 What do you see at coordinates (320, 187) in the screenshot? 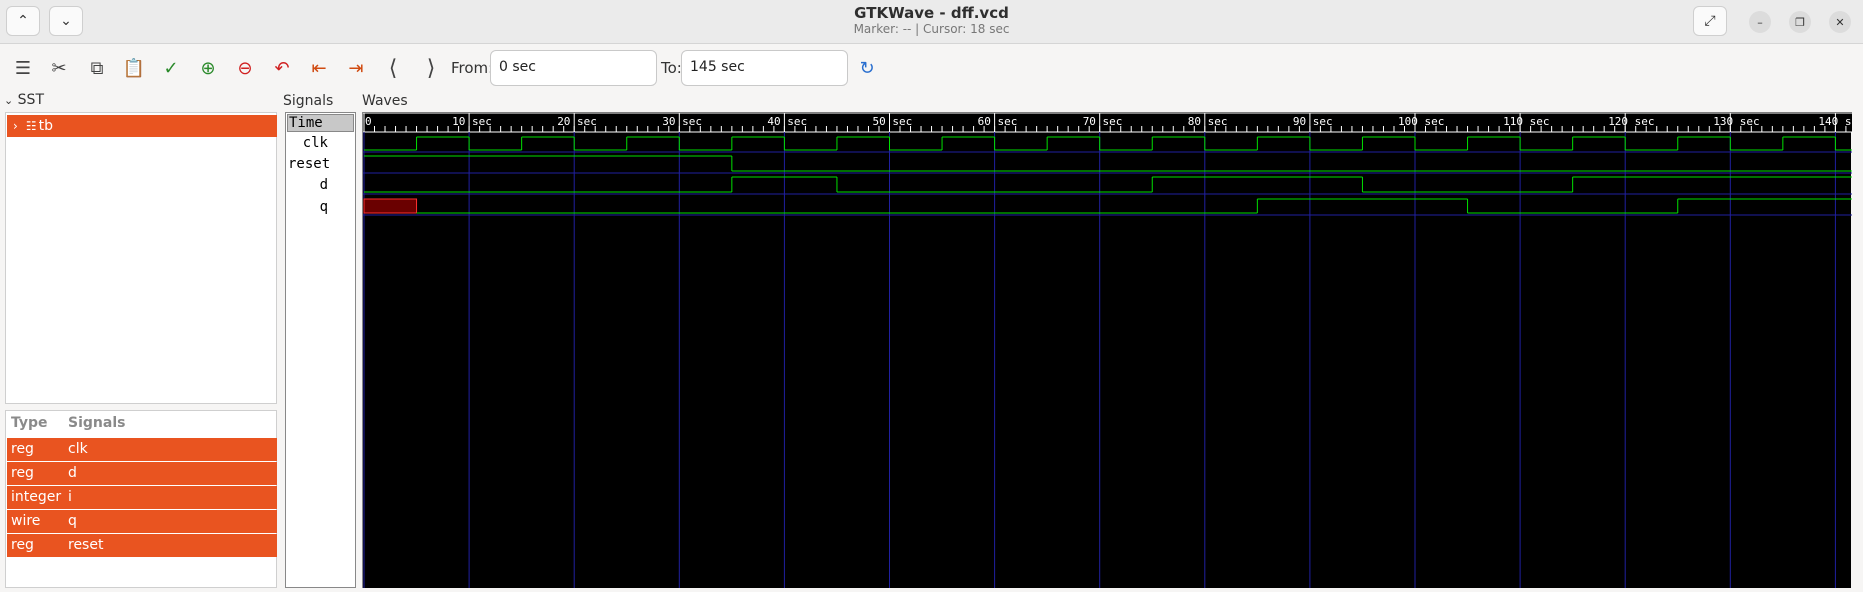
I see `signal-row-d: d` at bounding box center [320, 187].